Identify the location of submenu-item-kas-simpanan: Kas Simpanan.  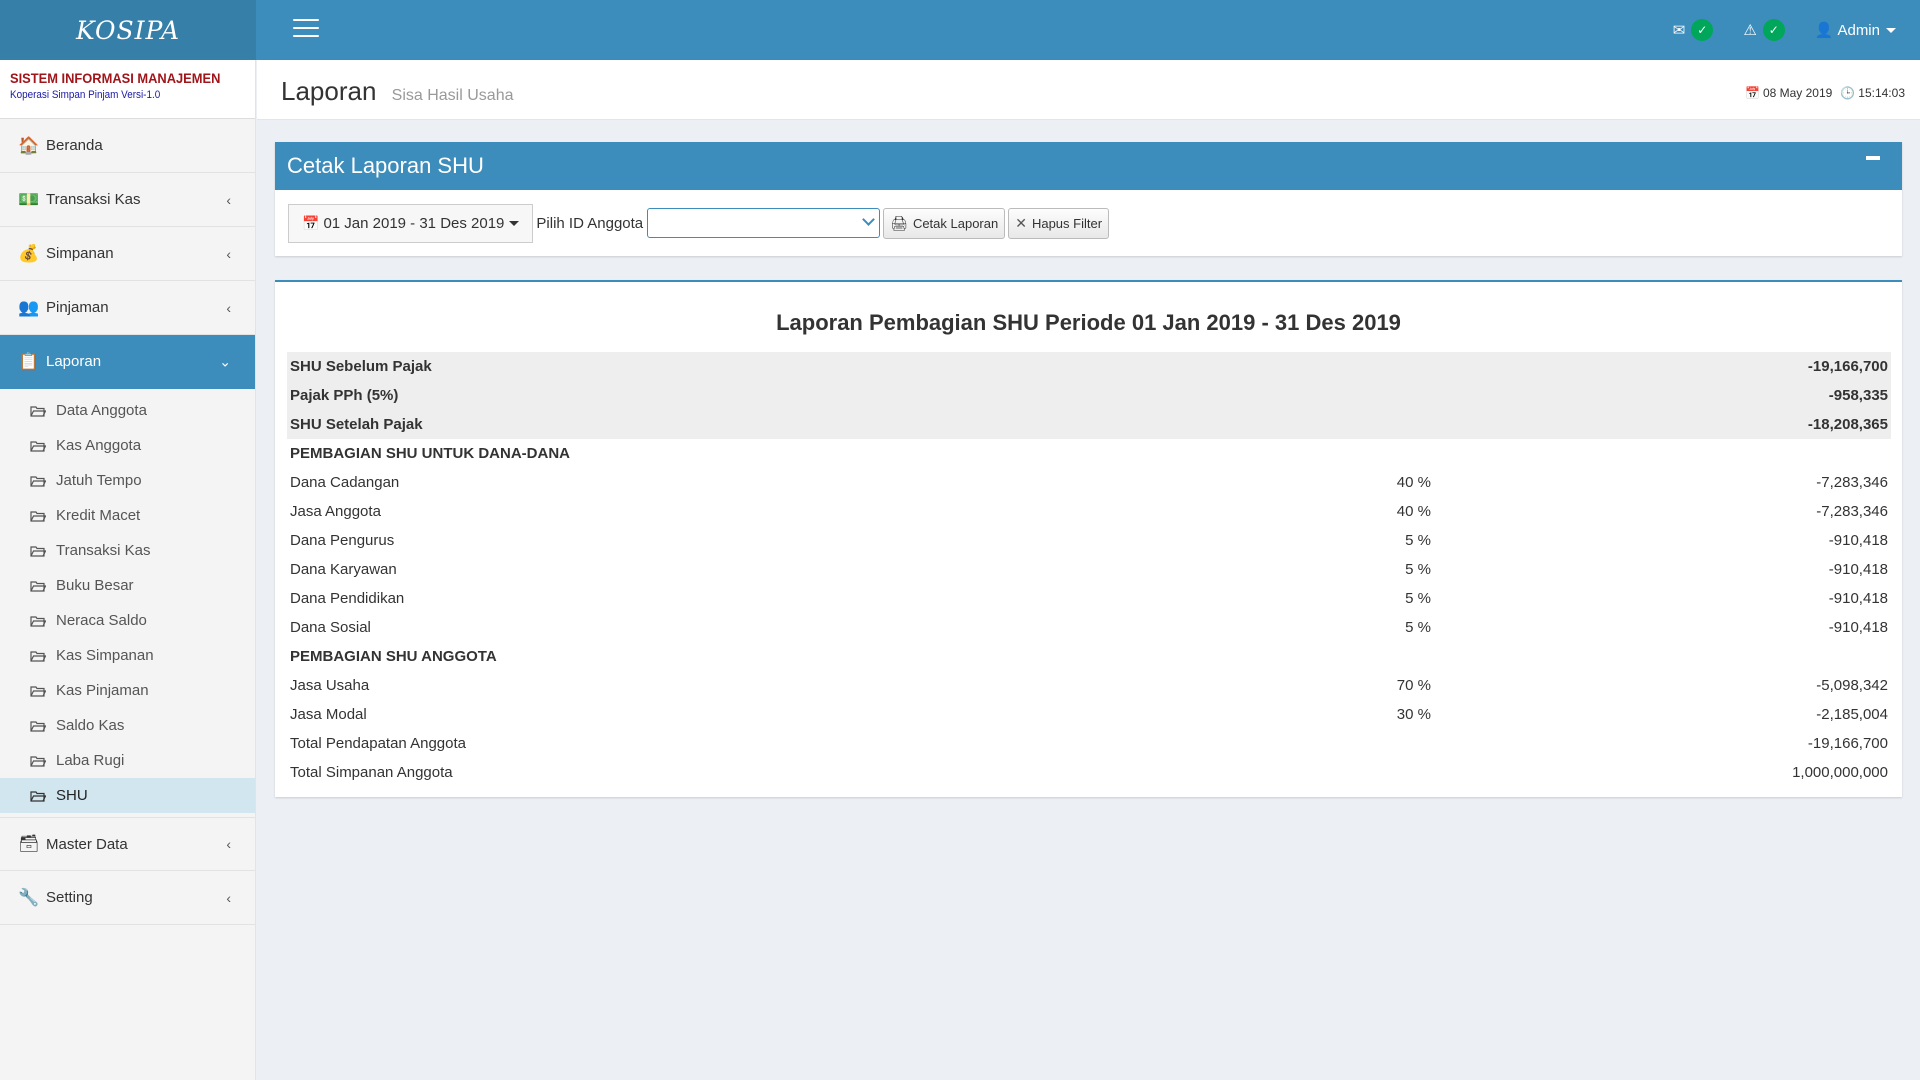
(127, 655).